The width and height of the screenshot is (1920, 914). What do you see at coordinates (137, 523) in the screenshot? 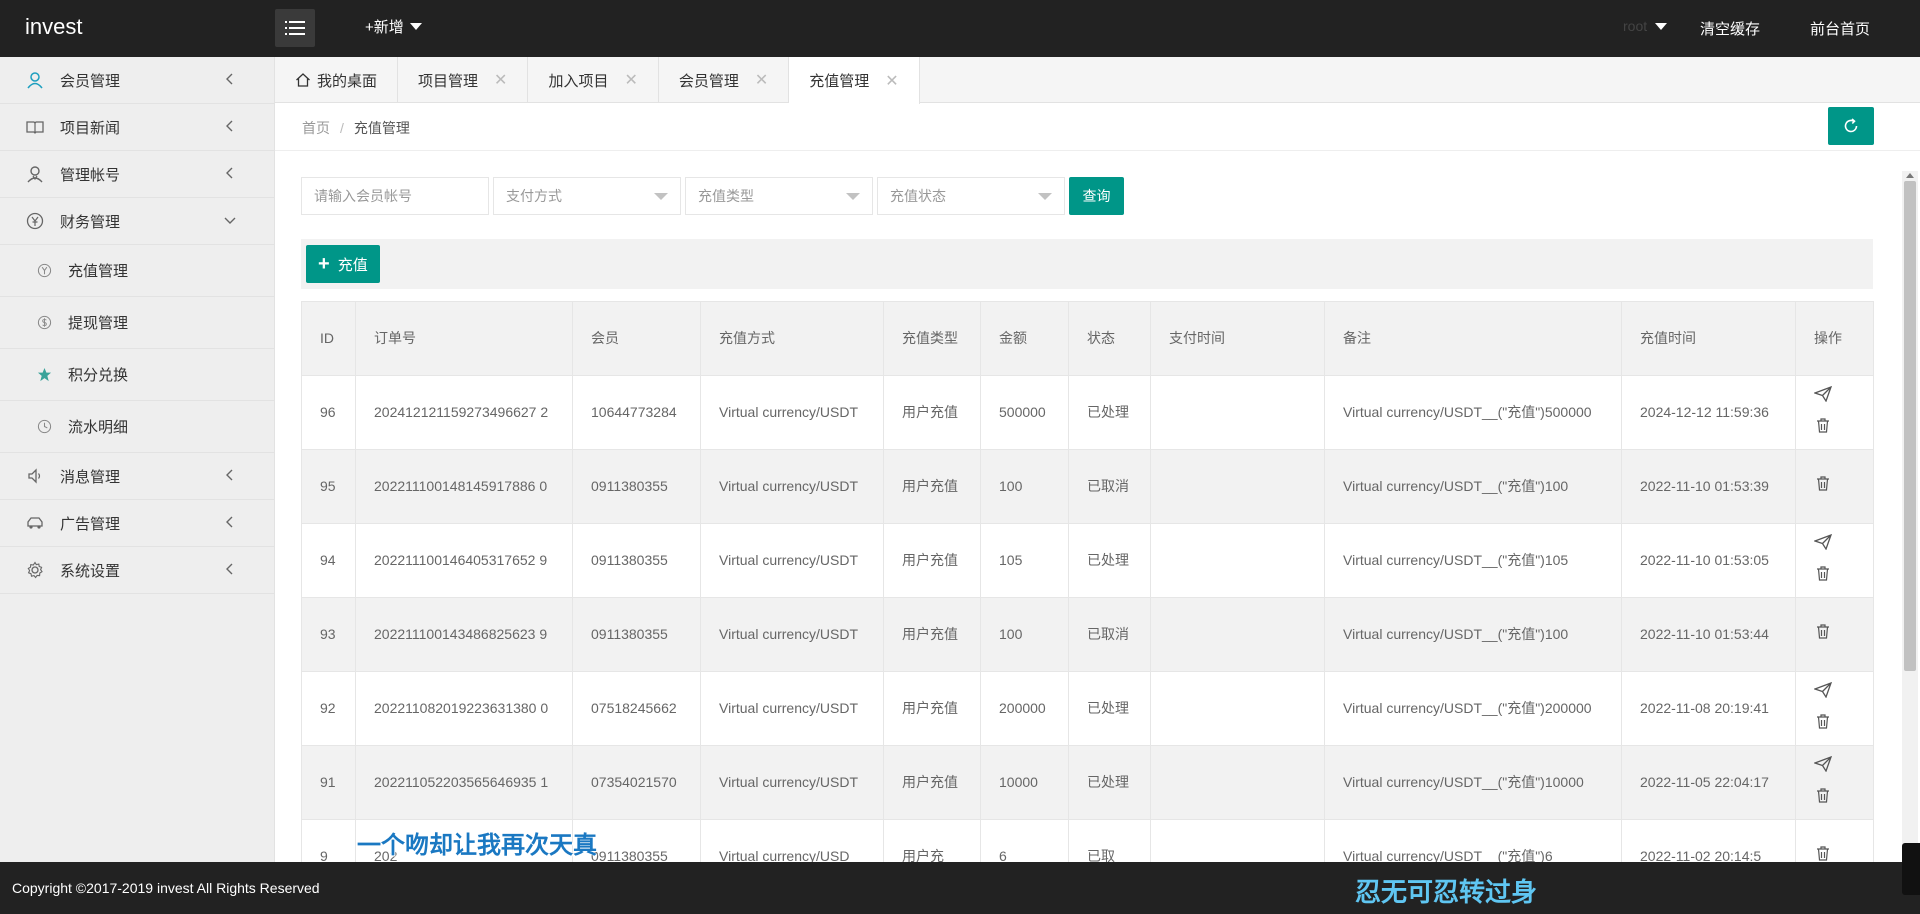
I see `sidebar-item-ads: 广告管理` at bounding box center [137, 523].